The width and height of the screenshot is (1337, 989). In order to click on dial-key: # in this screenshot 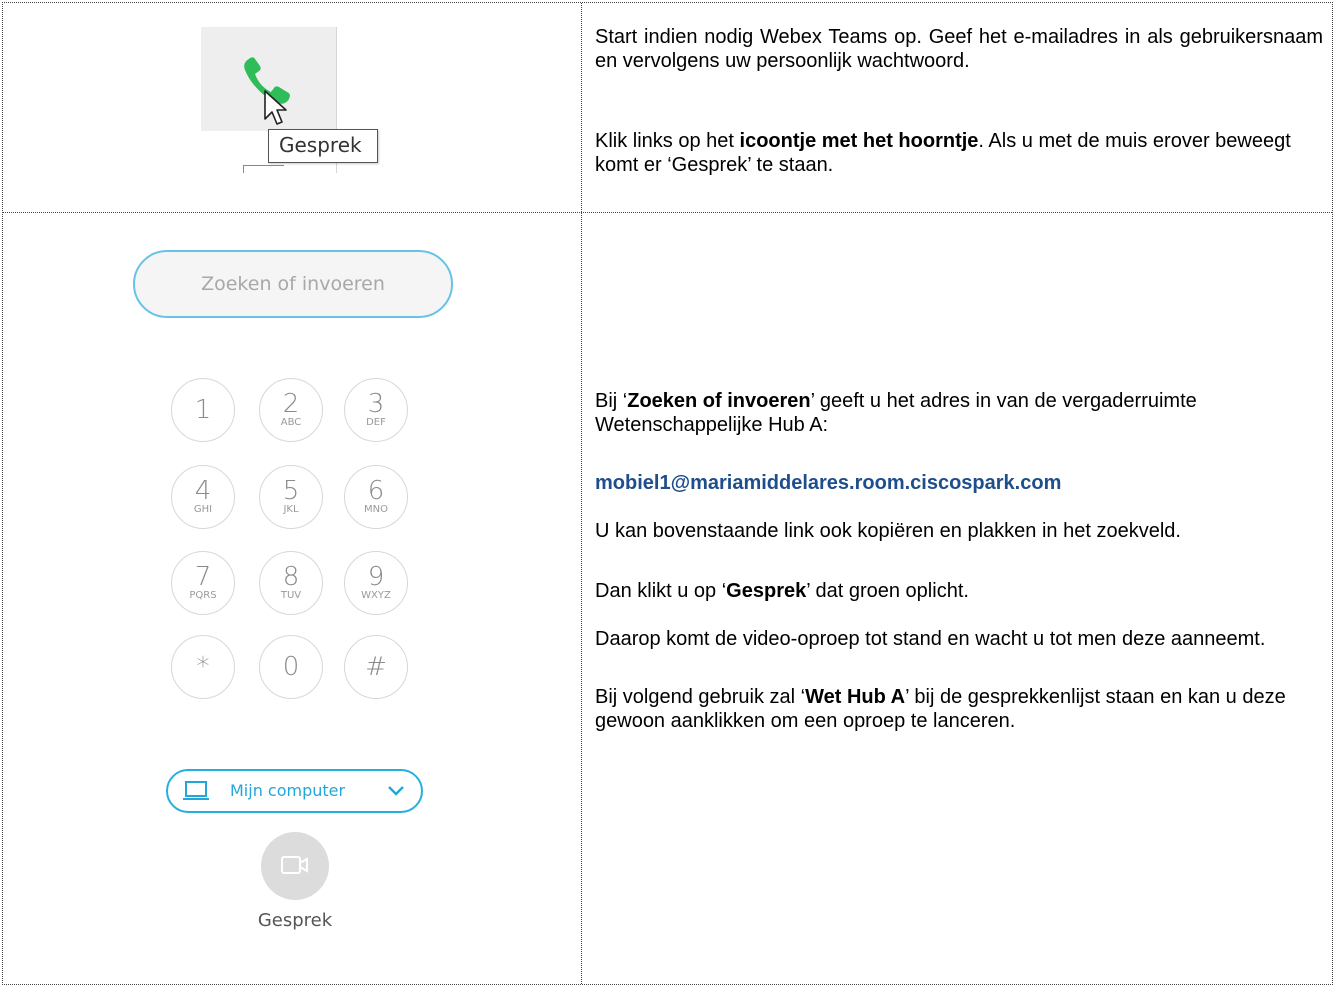, I will do `click(376, 667)`.